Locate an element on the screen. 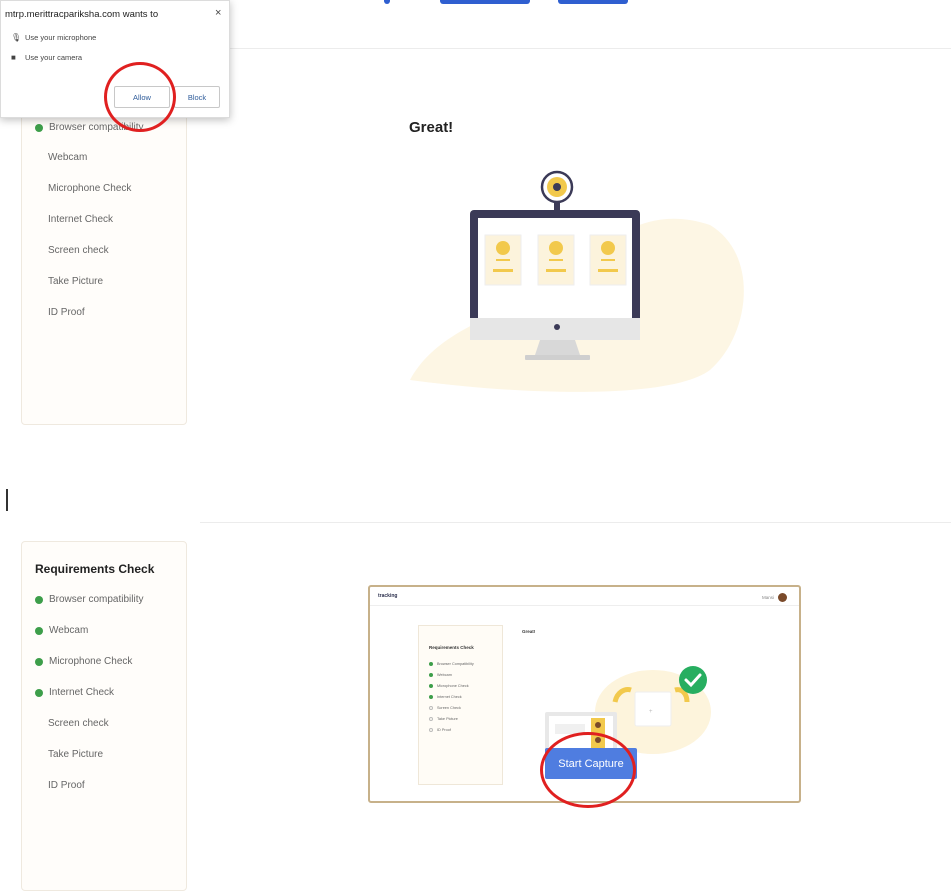 The width and height of the screenshot is (951, 891). sidebar-title: Requirements Check is located at coordinates (95, 569).